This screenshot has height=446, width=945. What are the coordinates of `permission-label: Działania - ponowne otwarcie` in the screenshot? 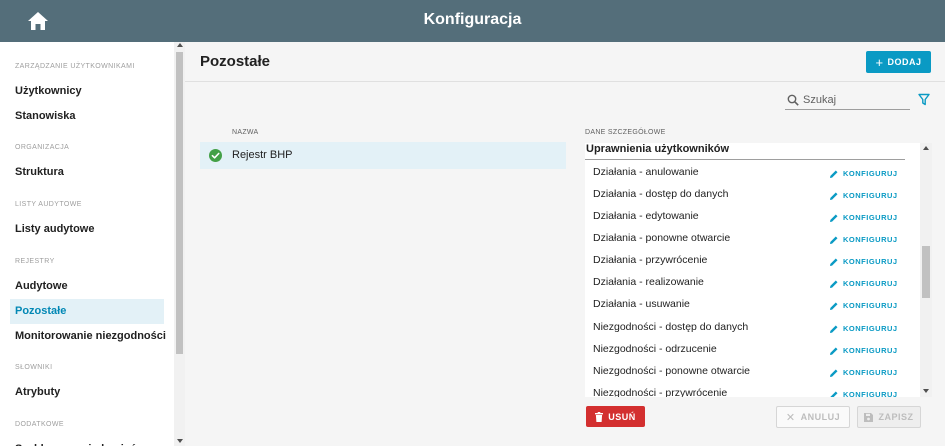 It's located at (662, 238).